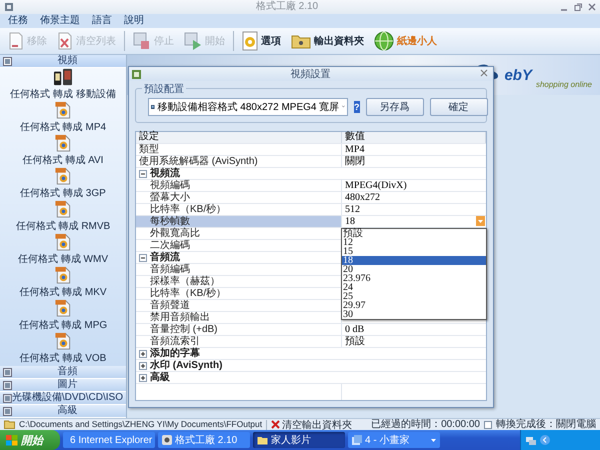  Describe the element at coordinates (239, 197) in the screenshot. I see `property-name: 螢幕大小` at that location.